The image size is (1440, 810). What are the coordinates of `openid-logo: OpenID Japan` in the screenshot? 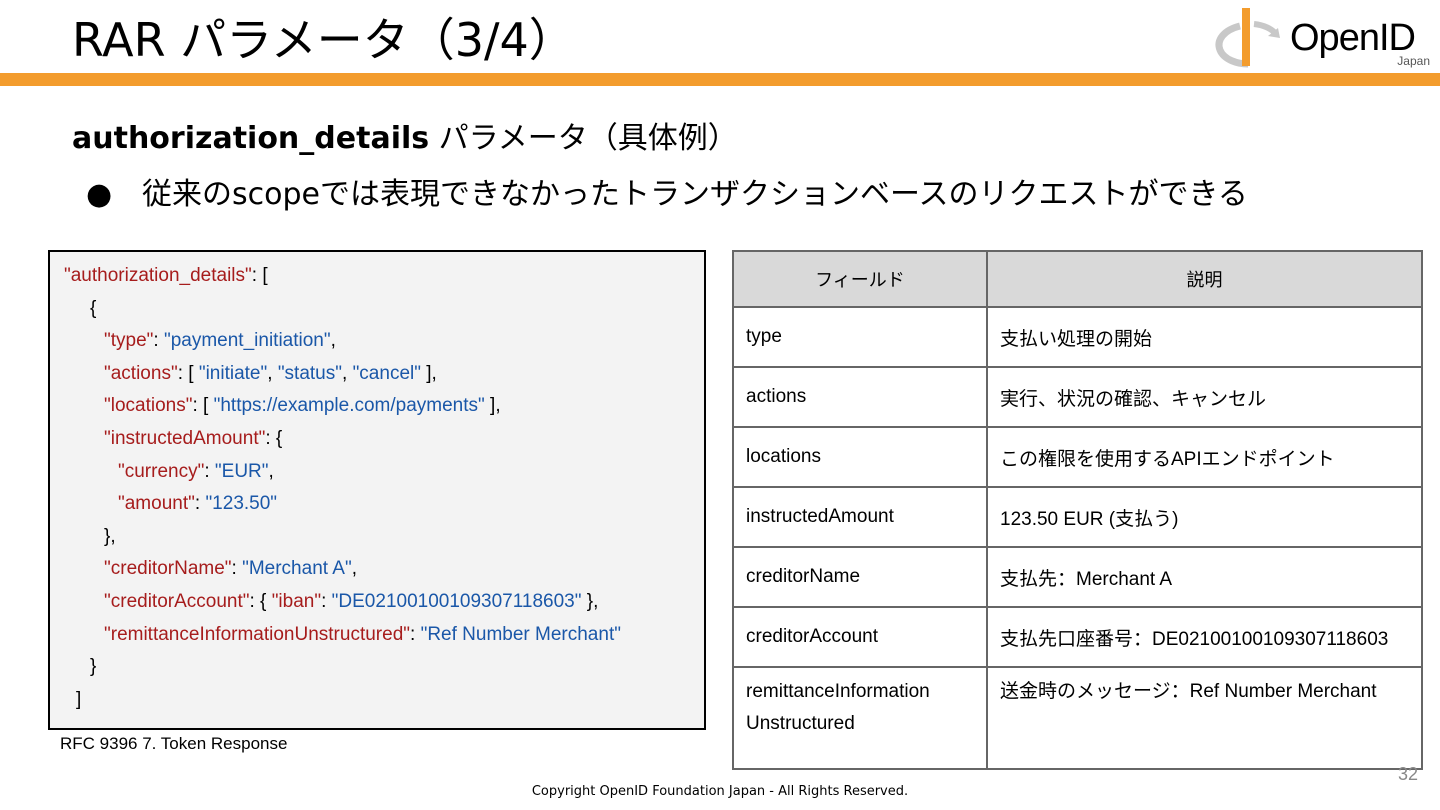 It's located at (1322, 38).